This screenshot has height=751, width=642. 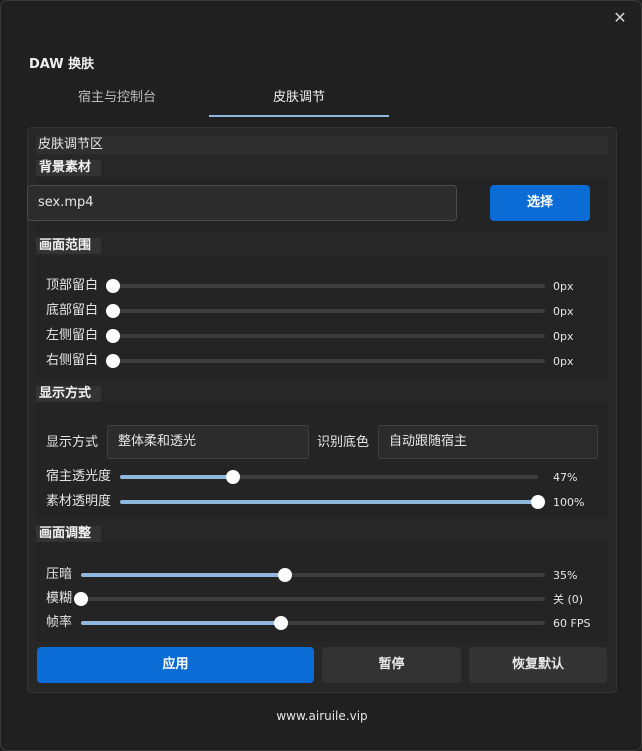 I want to click on base-color-label-row: 识别底色, so click(x=352, y=443).